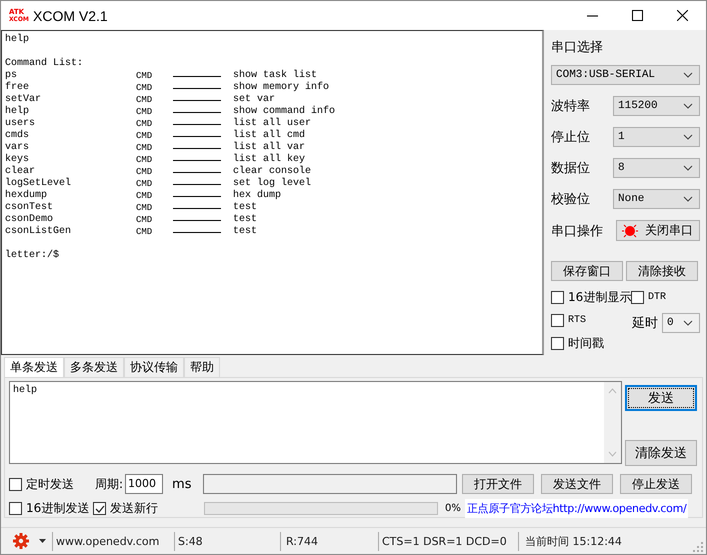 The height and width of the screenshot is (555, 707). I want to click on tab: 单条发送, so click(34, 367).